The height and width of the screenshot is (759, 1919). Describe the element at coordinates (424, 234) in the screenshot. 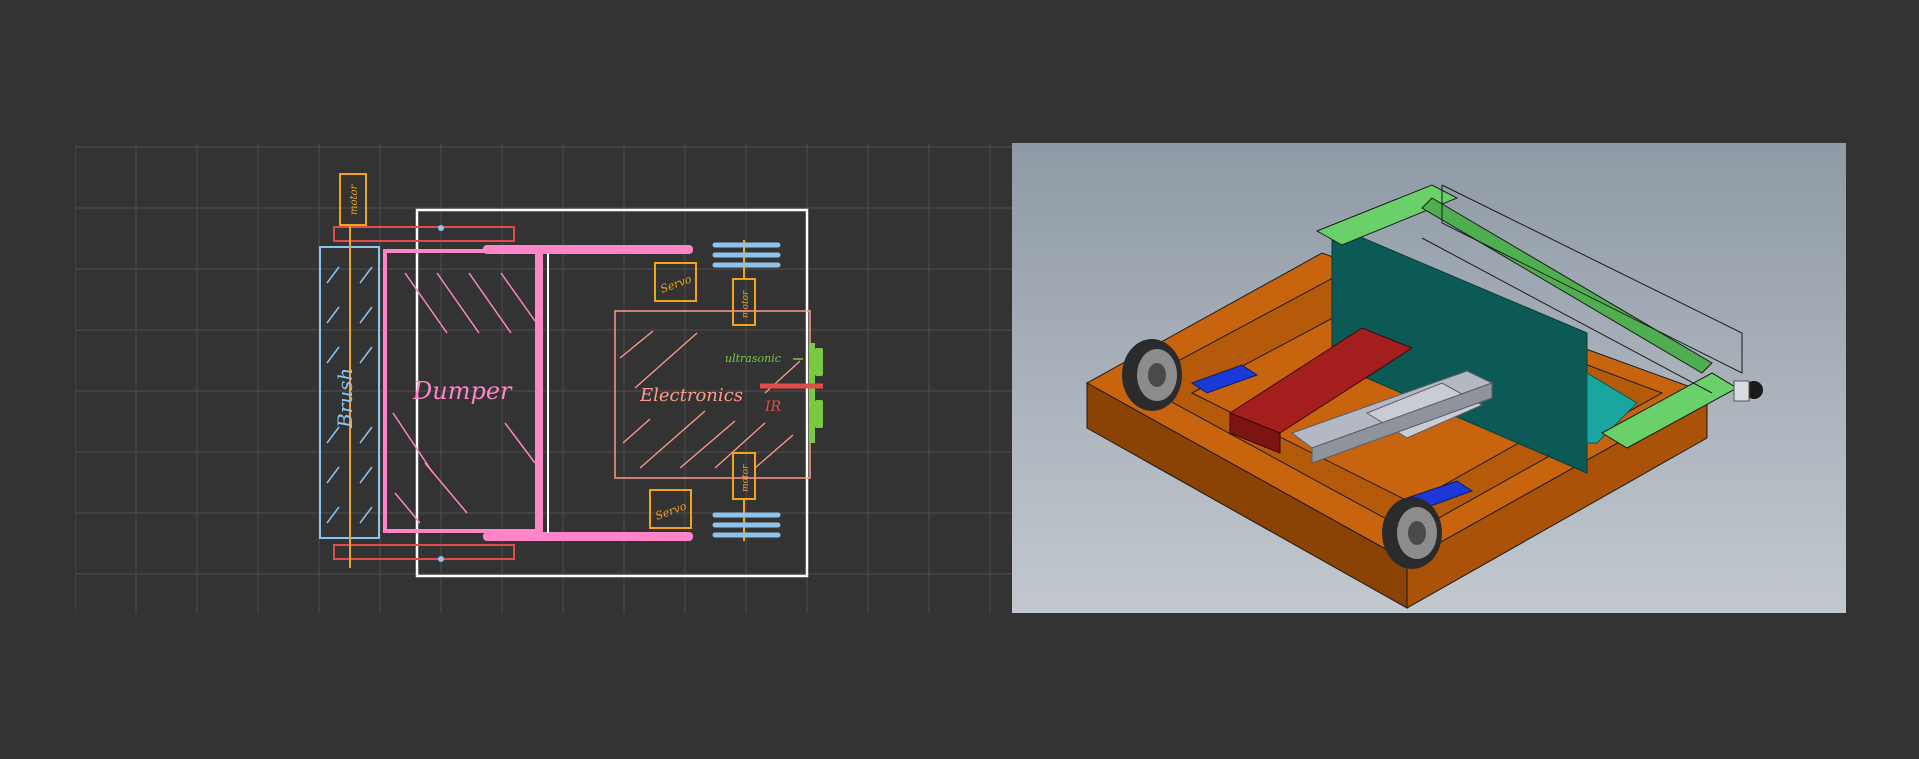

I see `front-axle-top` at that location.